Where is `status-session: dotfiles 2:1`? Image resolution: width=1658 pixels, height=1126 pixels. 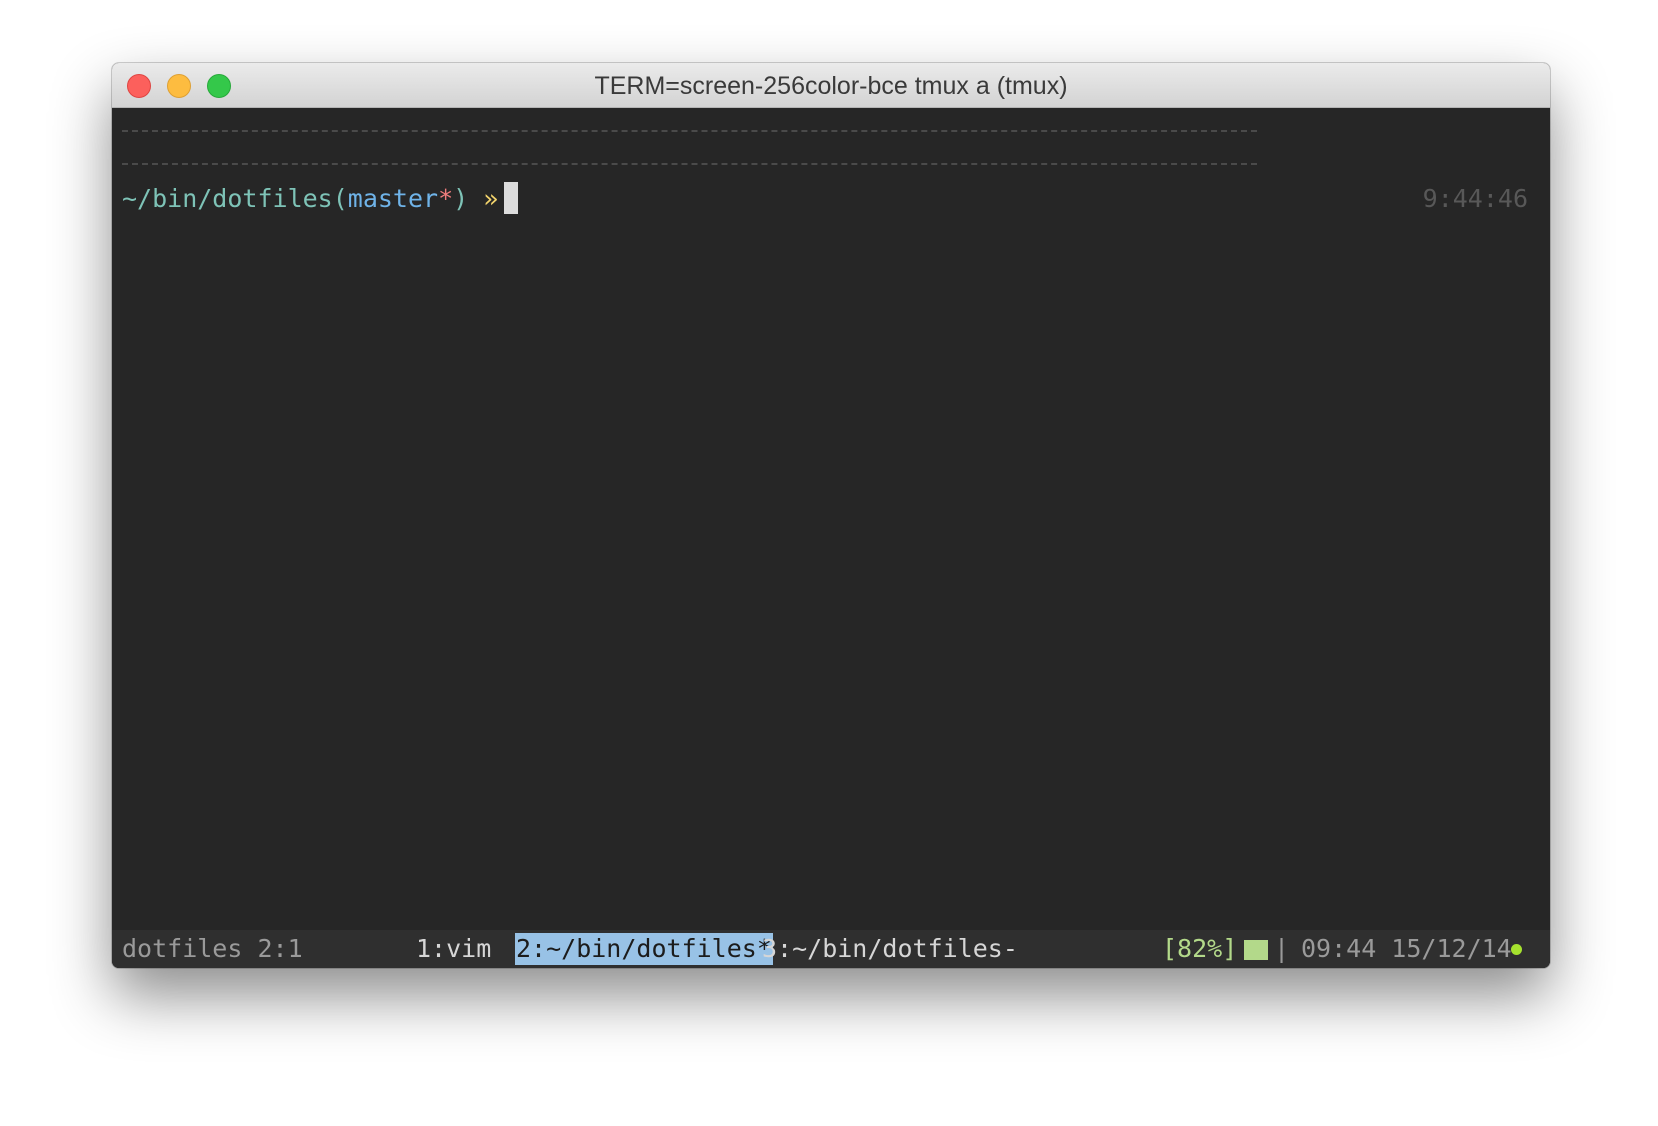
status-session: dotfiles 2:1 is located at coordinates (212, 948).